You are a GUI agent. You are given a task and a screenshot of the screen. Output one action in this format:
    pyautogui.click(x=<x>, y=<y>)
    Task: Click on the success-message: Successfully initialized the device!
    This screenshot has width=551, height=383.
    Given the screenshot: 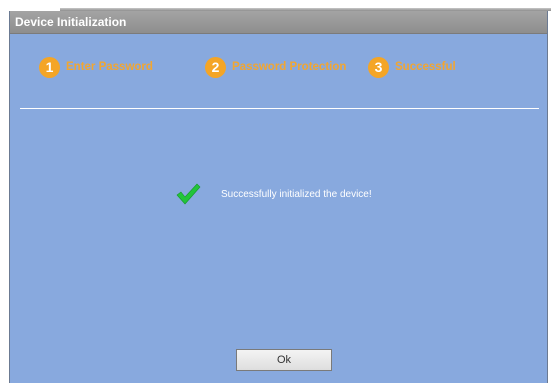 What is the action you would take?
    pyautogui.click(x=296, y=194)
    